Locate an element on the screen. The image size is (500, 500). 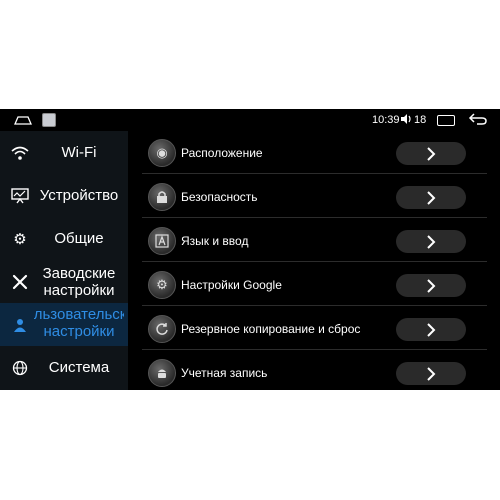
gear-icon: ⚙ is located at coordinates (20, 239).